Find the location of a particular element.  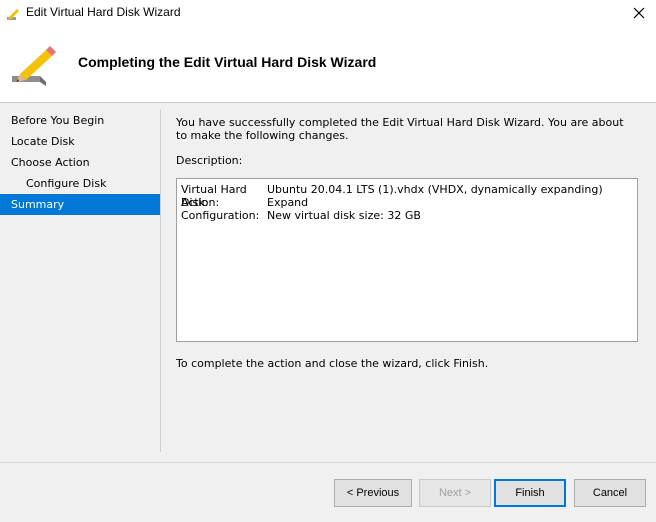

step-before-you-begin: Before You Begin is located at coordinates (80, 120).